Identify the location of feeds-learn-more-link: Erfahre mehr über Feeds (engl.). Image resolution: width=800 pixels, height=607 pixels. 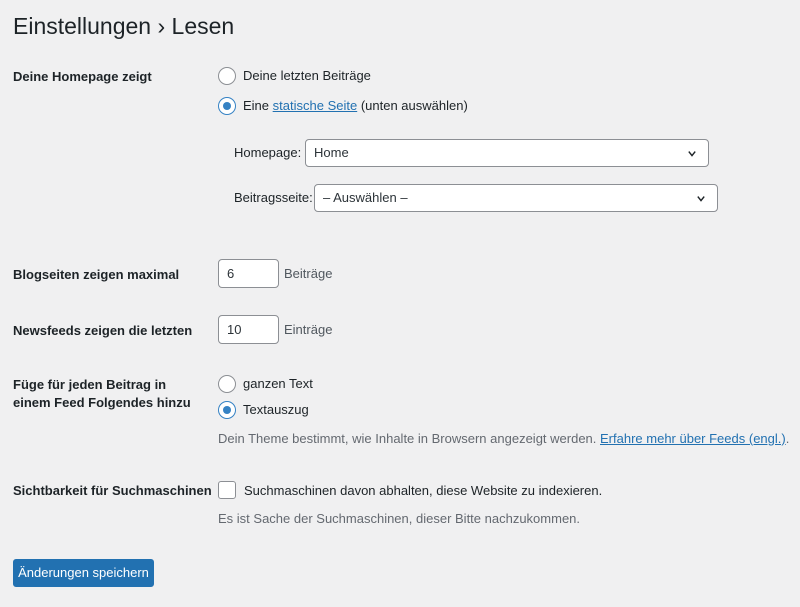
(693, 438).